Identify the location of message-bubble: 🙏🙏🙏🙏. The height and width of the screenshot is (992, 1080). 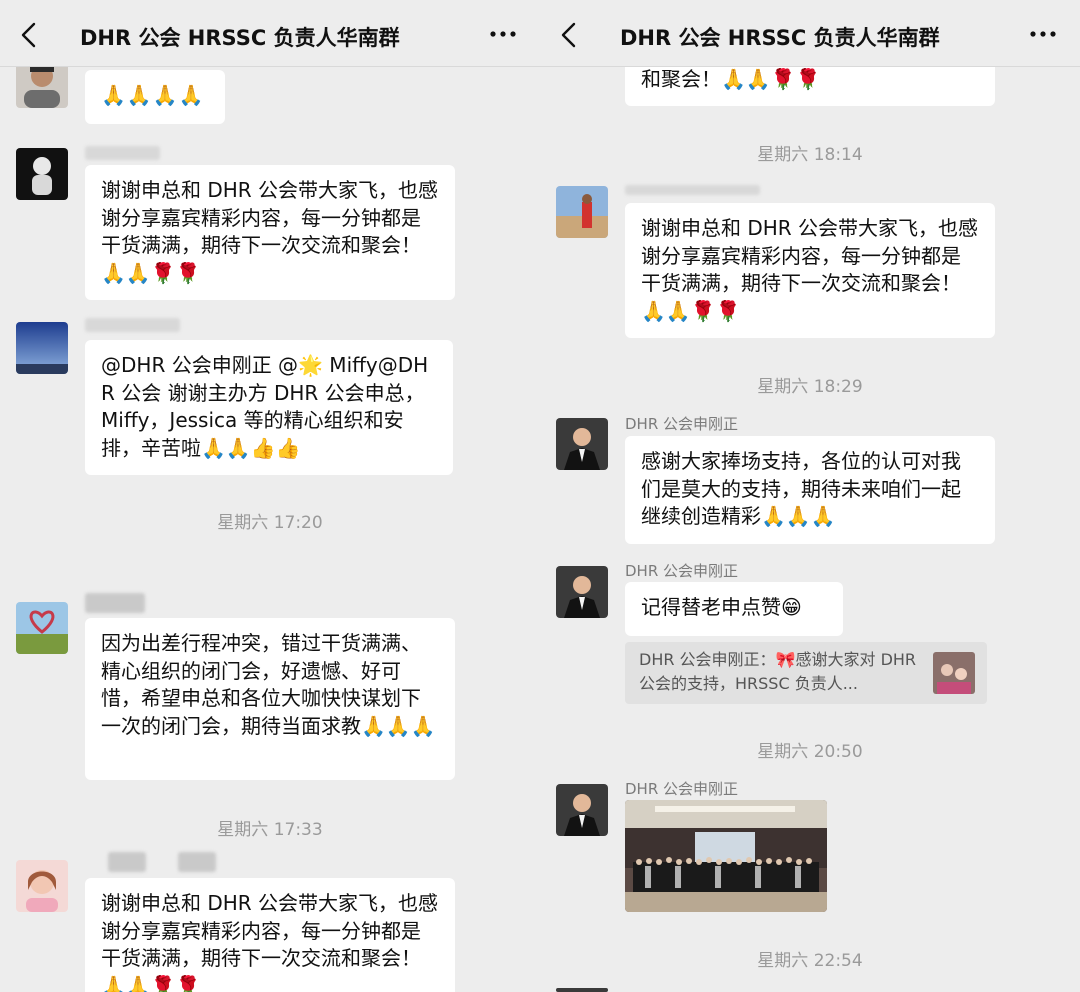
(155, 97).